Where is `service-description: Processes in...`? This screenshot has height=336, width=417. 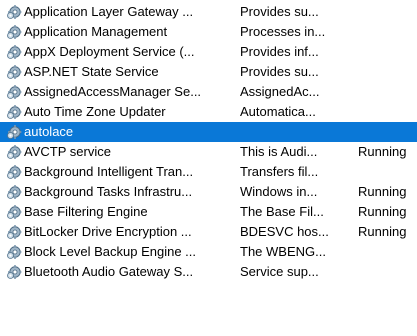
service-description: Processes in... is located at coordinates (283, 31).